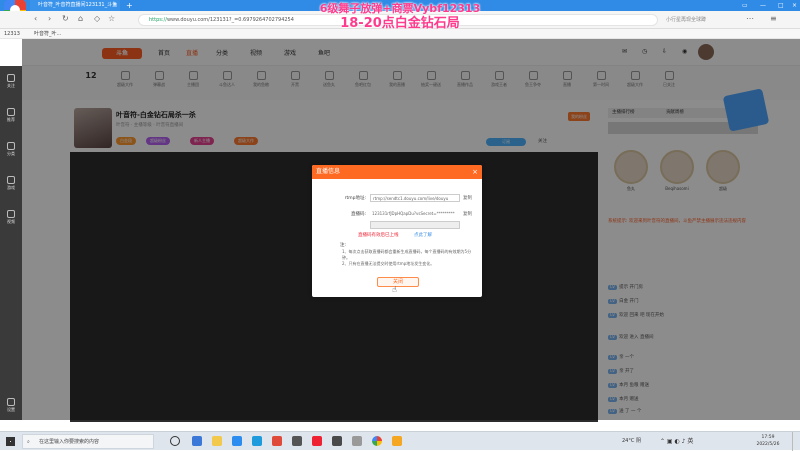 The image size is (800, 451). What do you see at coordinates (69, 442) in the screenshot?
I see `taskbar-search-placeholder: 在这里输入你要搜索的内容` at bounding box center [69, 442].